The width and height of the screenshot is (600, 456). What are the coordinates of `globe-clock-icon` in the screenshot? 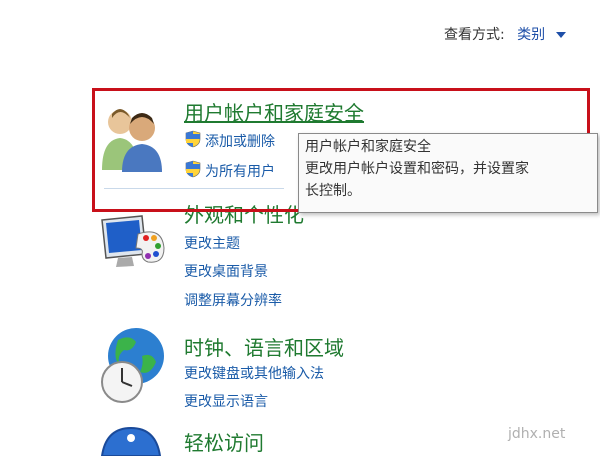 It's located at (132, 366).